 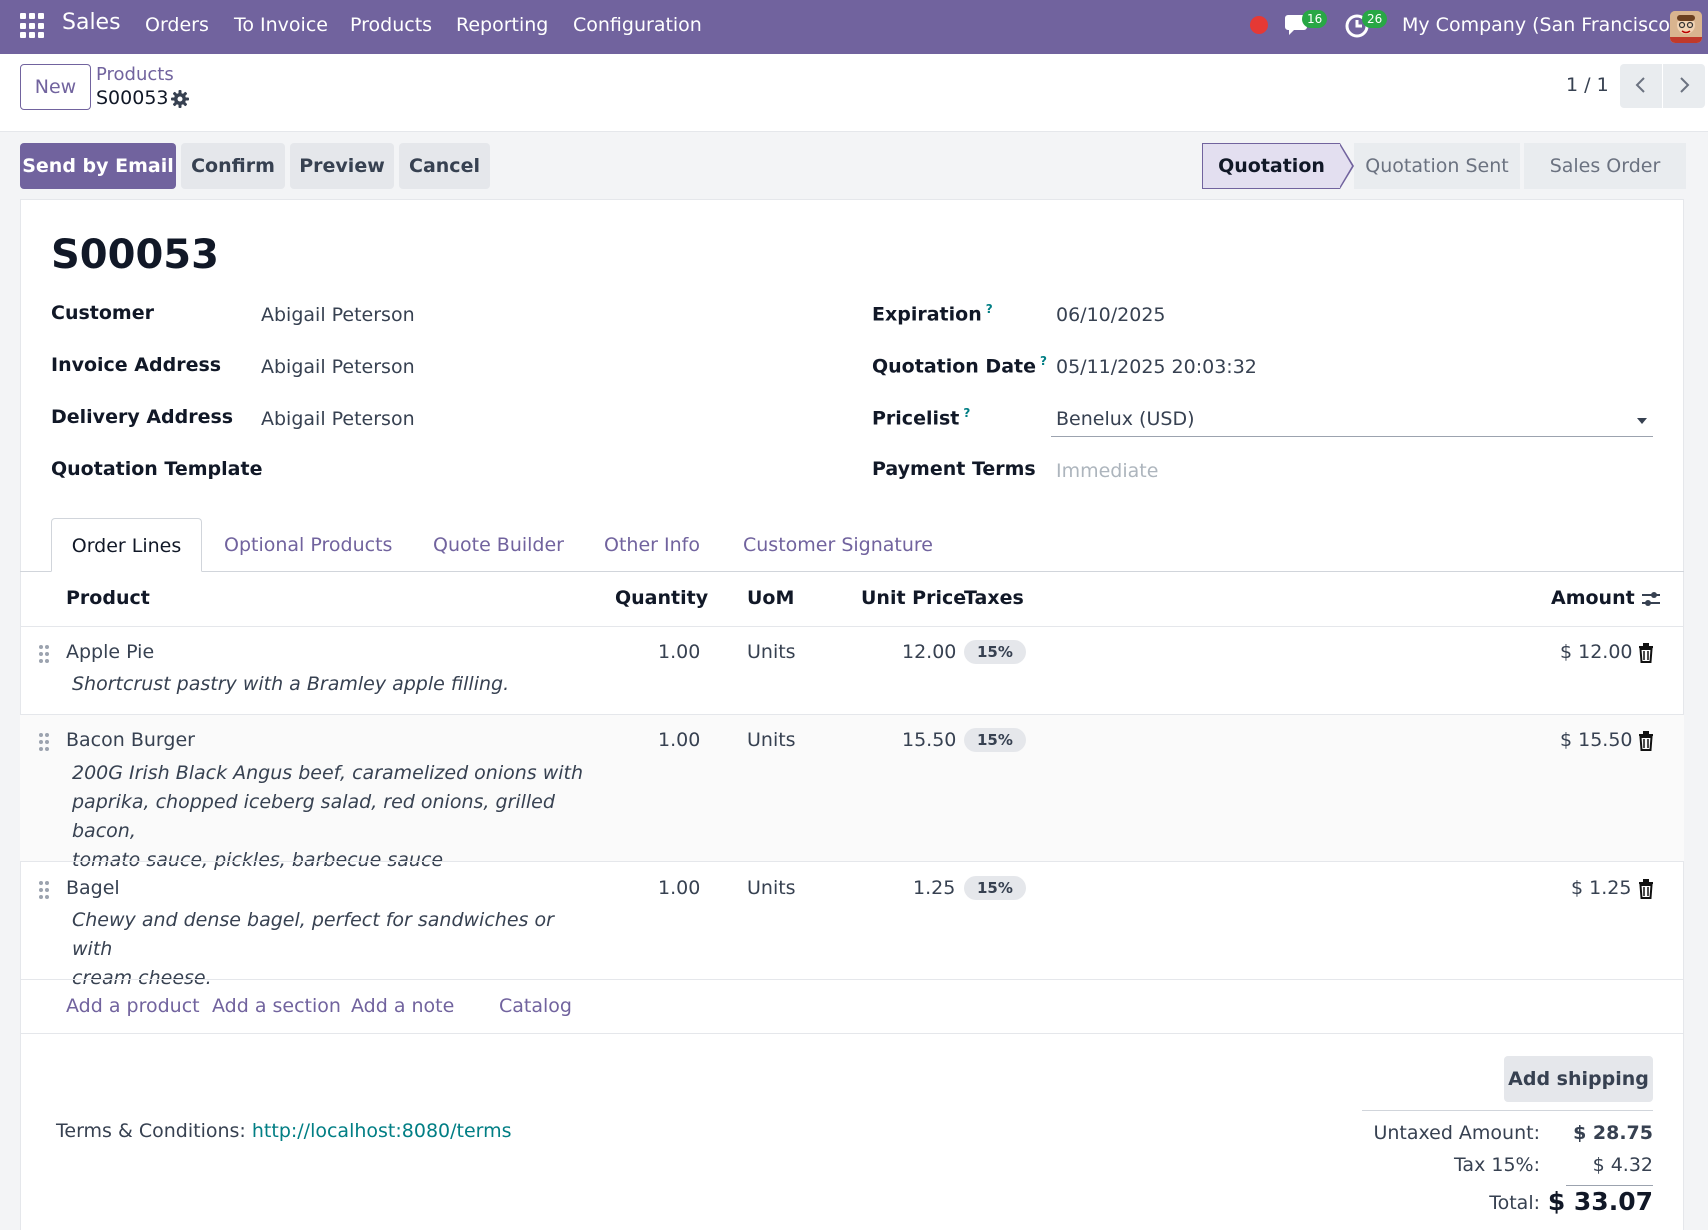 I want to click on preview-button: Preview, so click(x=342, y=166).